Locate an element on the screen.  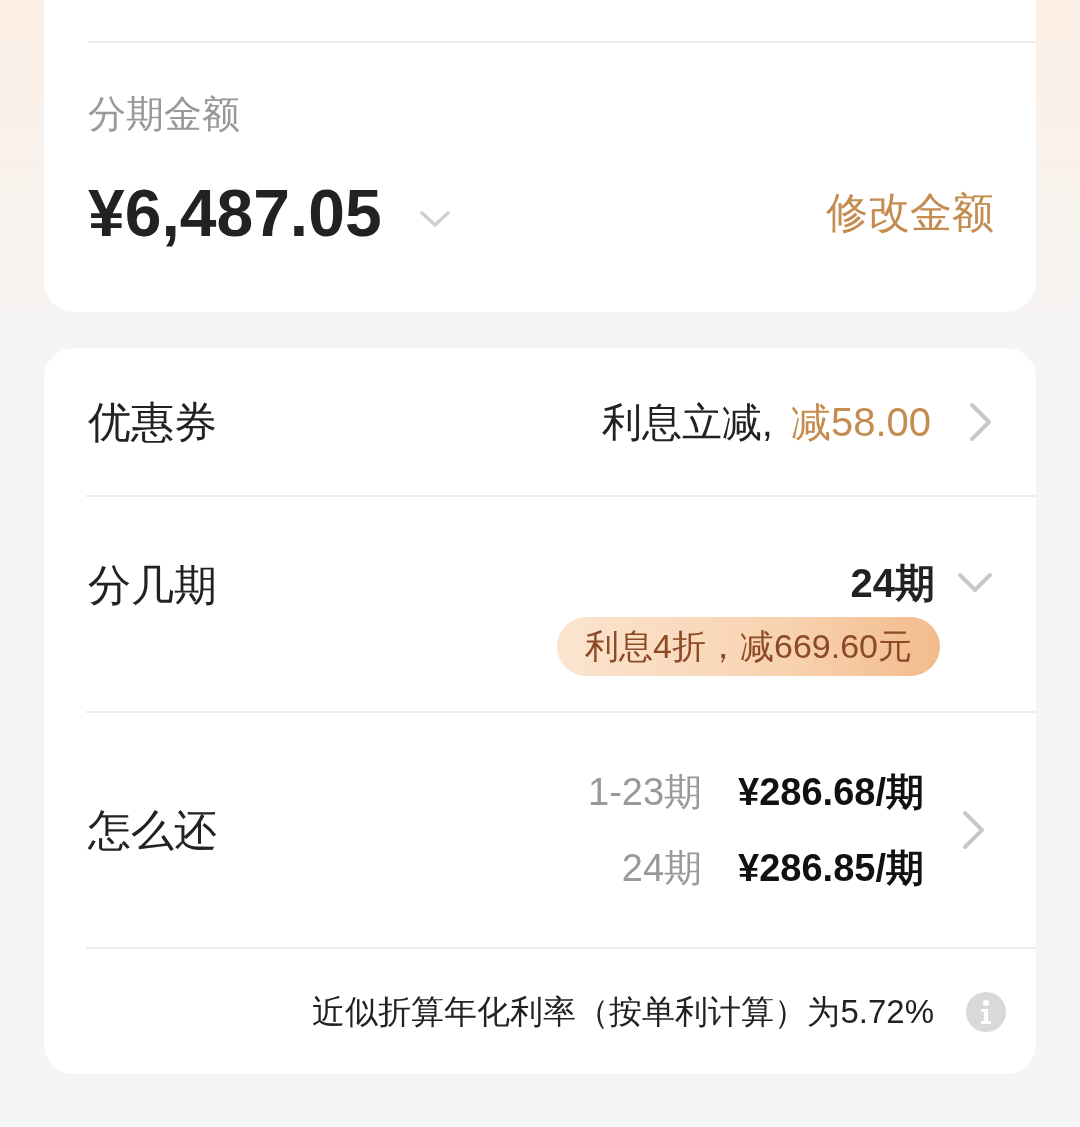
info-icon is located at coordinates (986, 1011).